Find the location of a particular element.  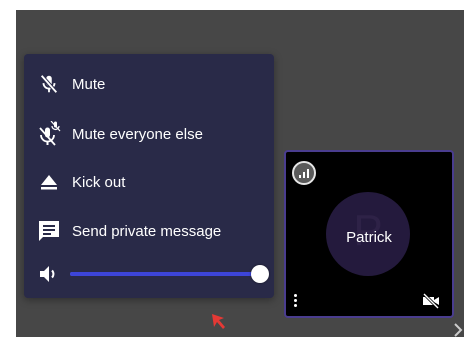

mute-everyone-menu-item: Mute everyone else is located at coordinates (149, 134).